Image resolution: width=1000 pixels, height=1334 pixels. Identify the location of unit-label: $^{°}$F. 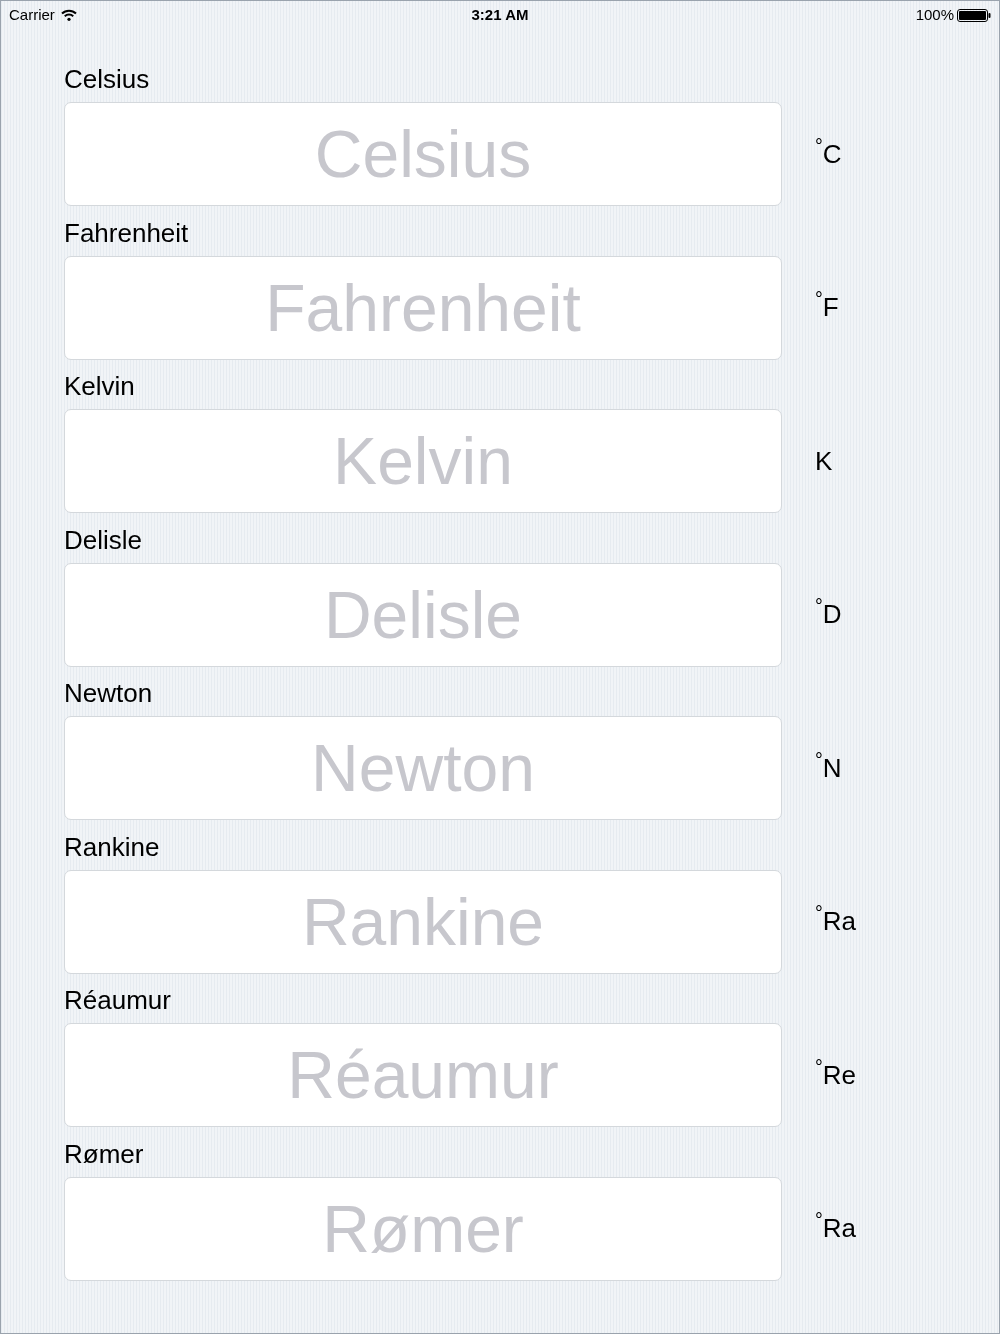
(827, 306).